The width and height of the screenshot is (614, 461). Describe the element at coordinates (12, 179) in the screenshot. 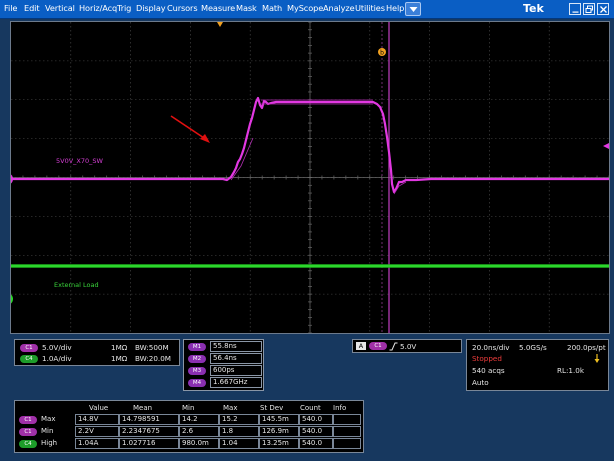

I see `ch1-ground-marker` at that location.